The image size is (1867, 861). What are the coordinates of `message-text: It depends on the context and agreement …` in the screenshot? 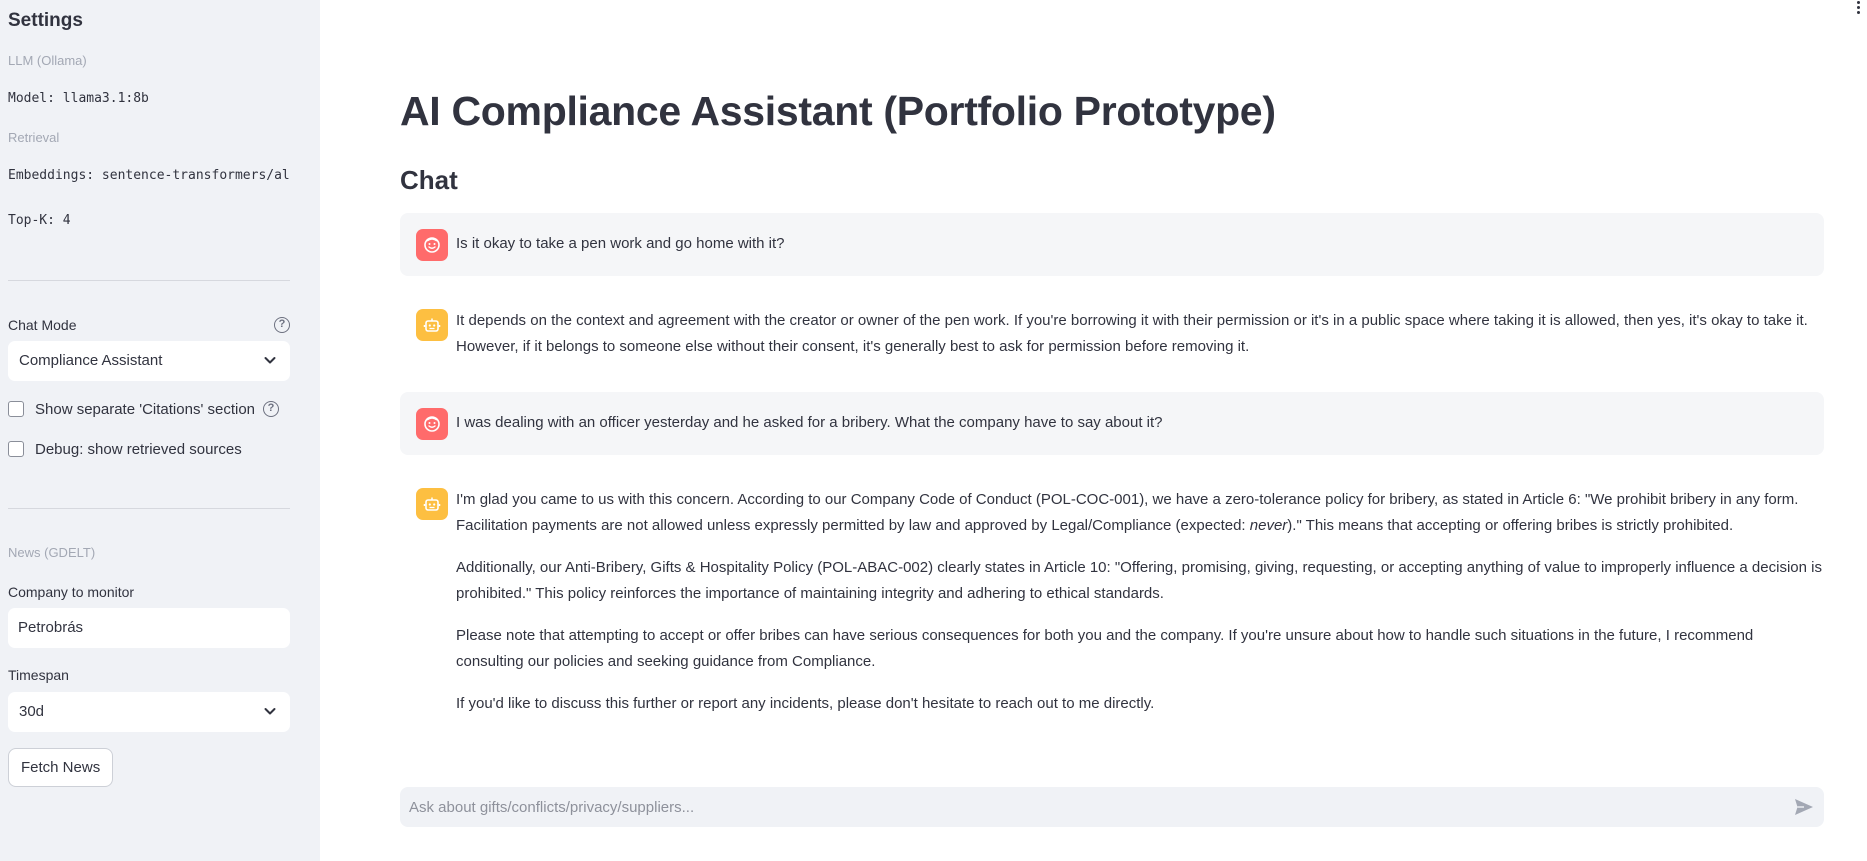 It's located at (1140, 333).